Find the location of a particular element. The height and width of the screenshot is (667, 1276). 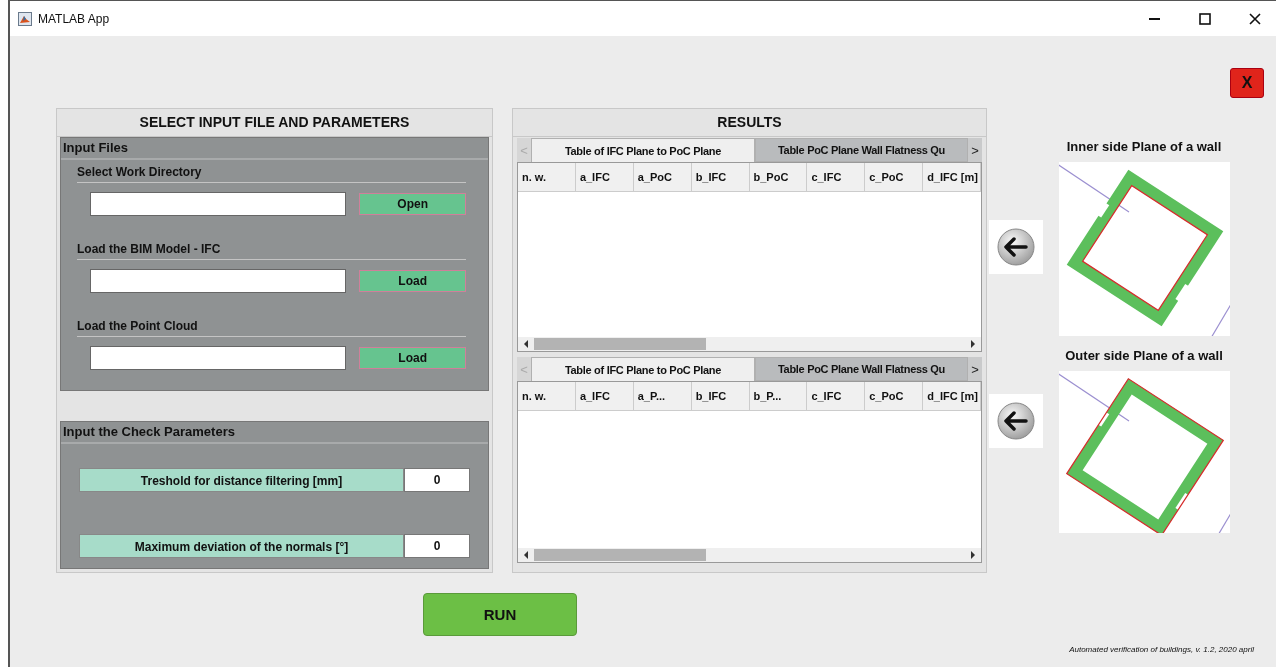

section-label: Select Work Directory is located at coordinates (271, 171).